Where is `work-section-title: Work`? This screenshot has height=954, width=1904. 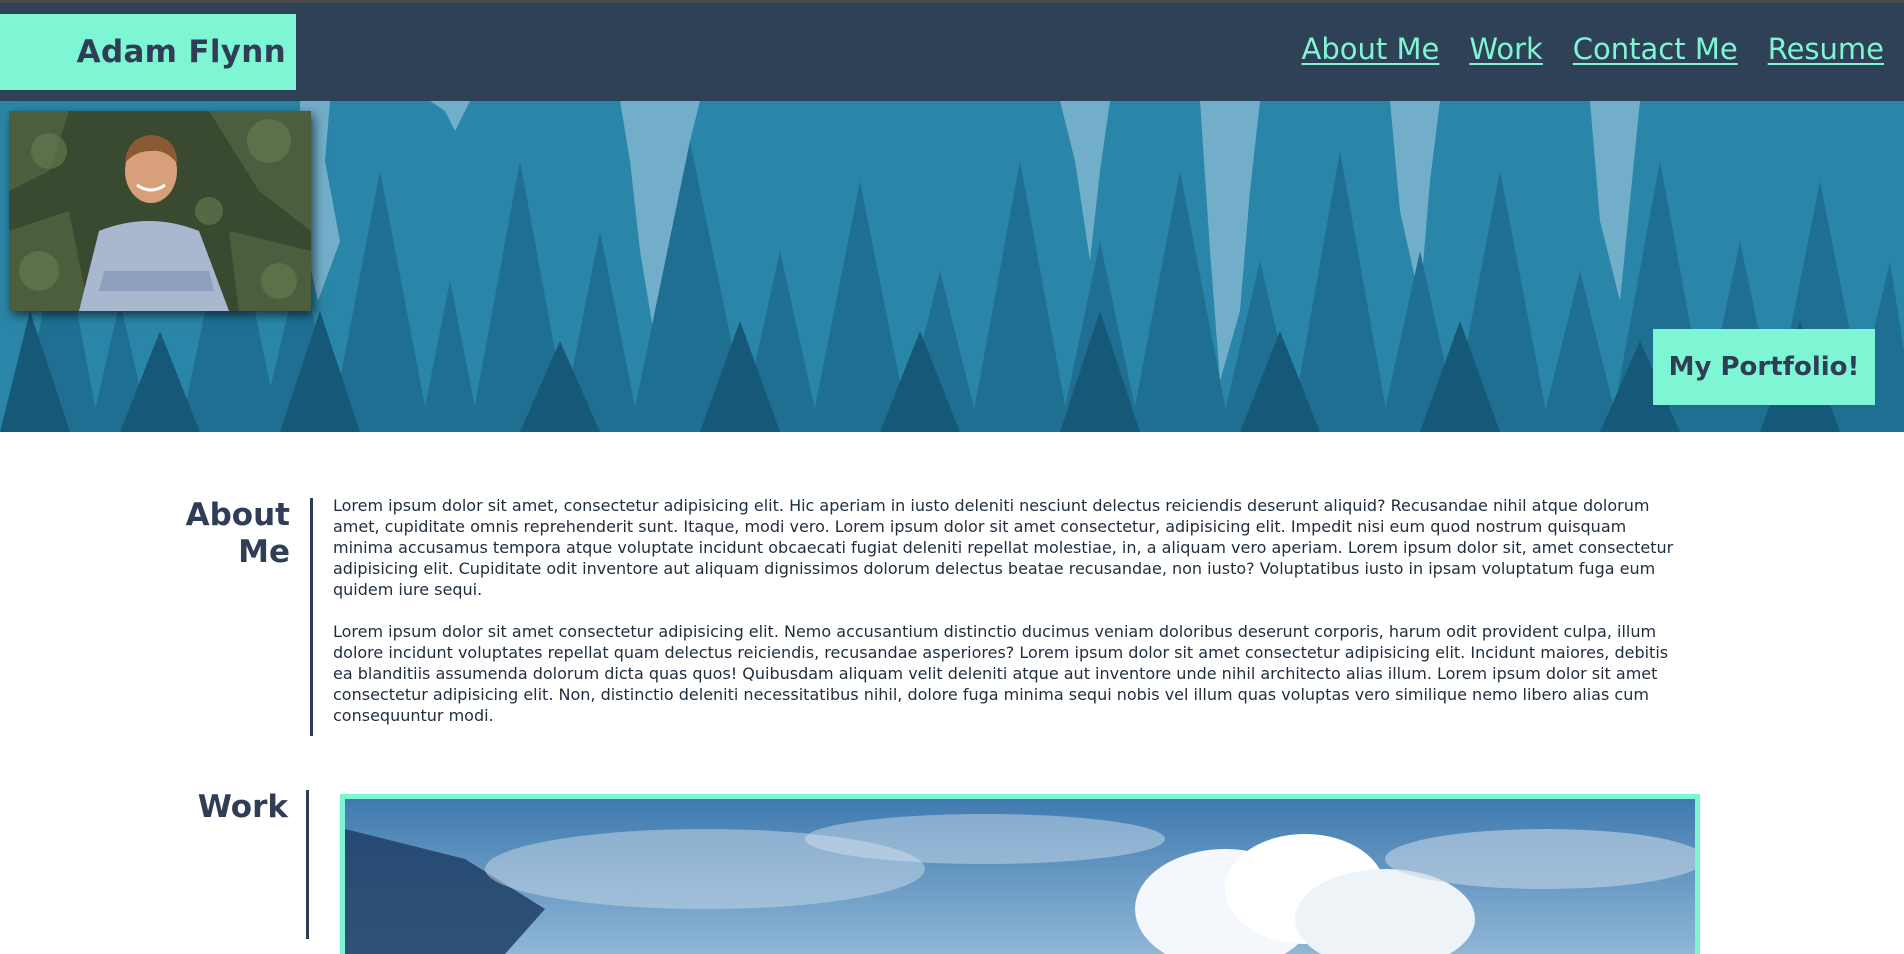 work-section-title: Work is located at coordinates (242, 807).